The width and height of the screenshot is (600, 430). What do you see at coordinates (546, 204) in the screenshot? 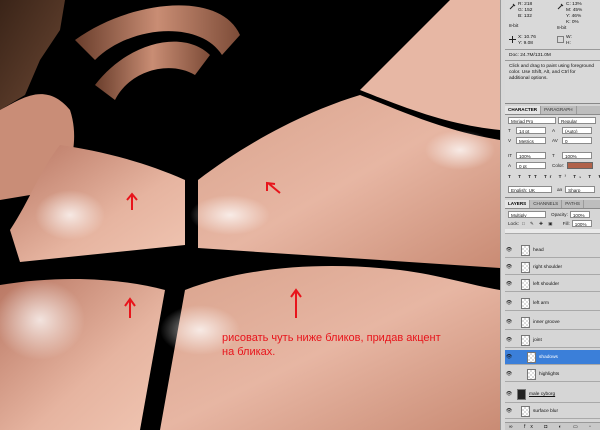
I see `tab-channels: CHANNELS` at bounding box center [546, 204].